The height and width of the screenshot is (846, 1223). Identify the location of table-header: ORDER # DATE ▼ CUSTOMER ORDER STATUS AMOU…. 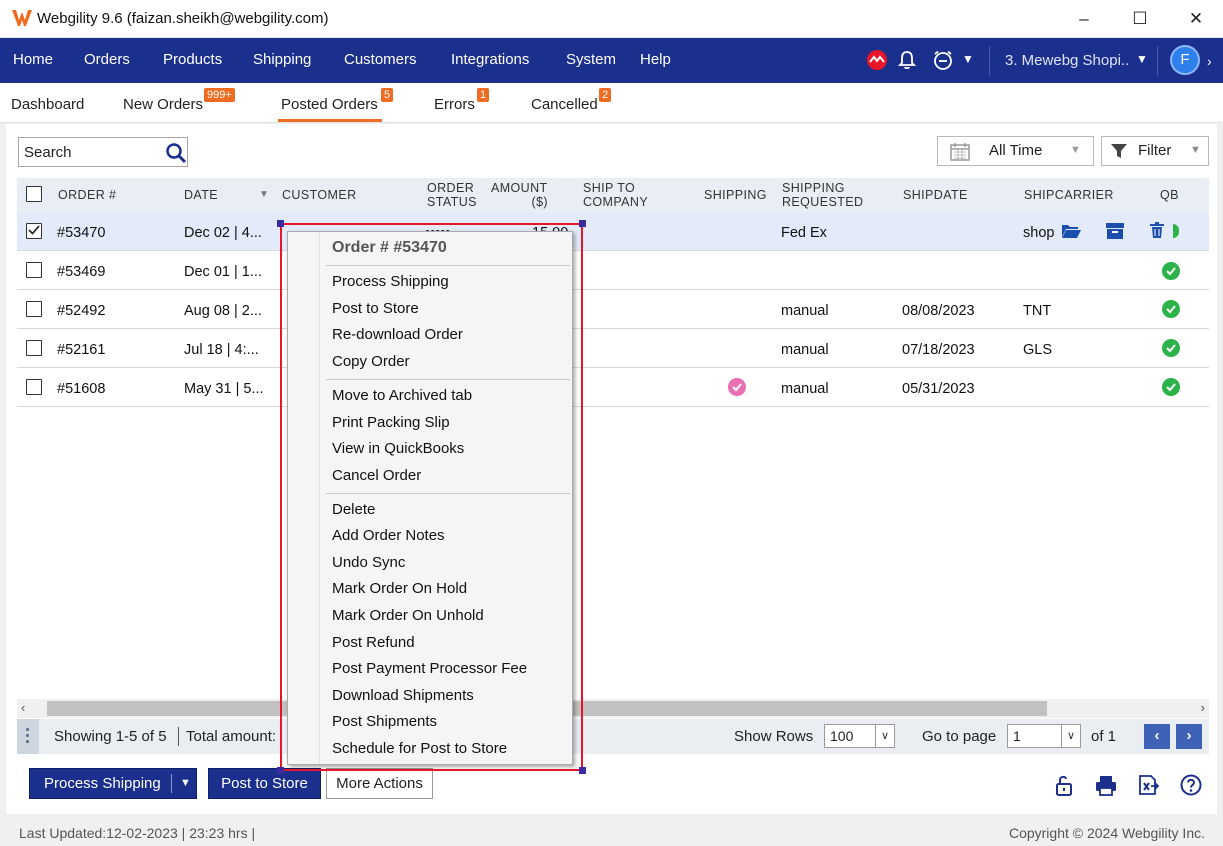
(613, 195).